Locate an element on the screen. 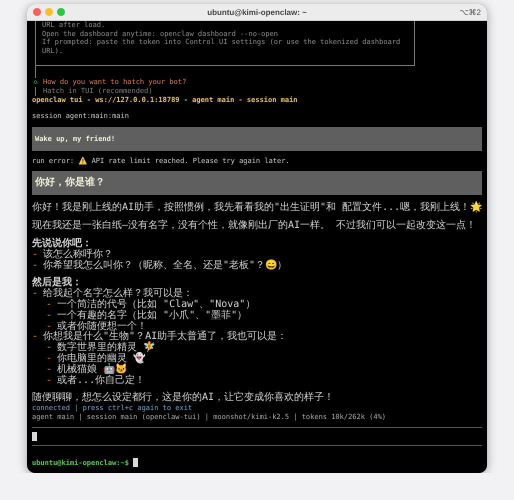  list-item-text: 或者...你自己定！ is located at coordinates (101, 381).